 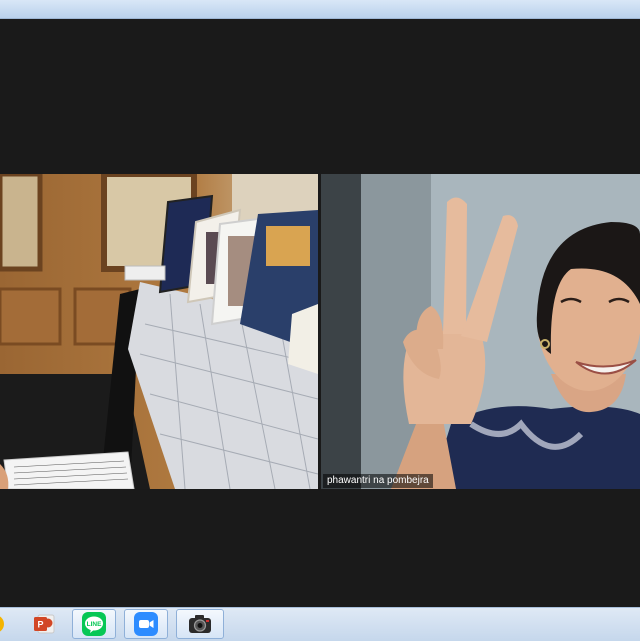 I want to click on taskbar-app-line: LINE, so click(x=94, y=624).